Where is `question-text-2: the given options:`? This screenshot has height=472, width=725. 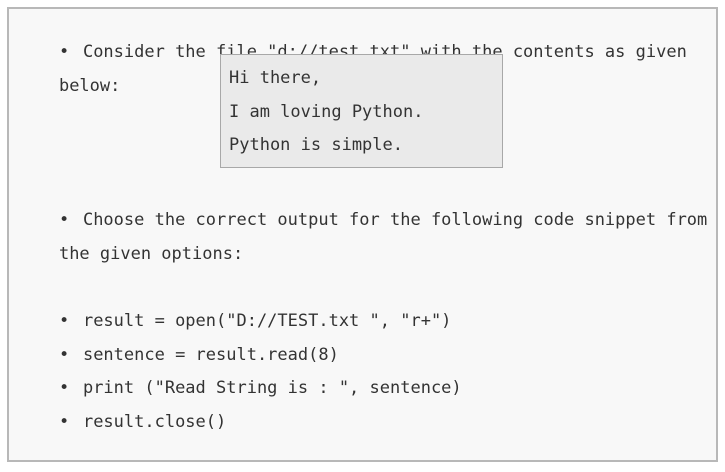
question-text-2: the given options: is located at coordinates (151, 254).